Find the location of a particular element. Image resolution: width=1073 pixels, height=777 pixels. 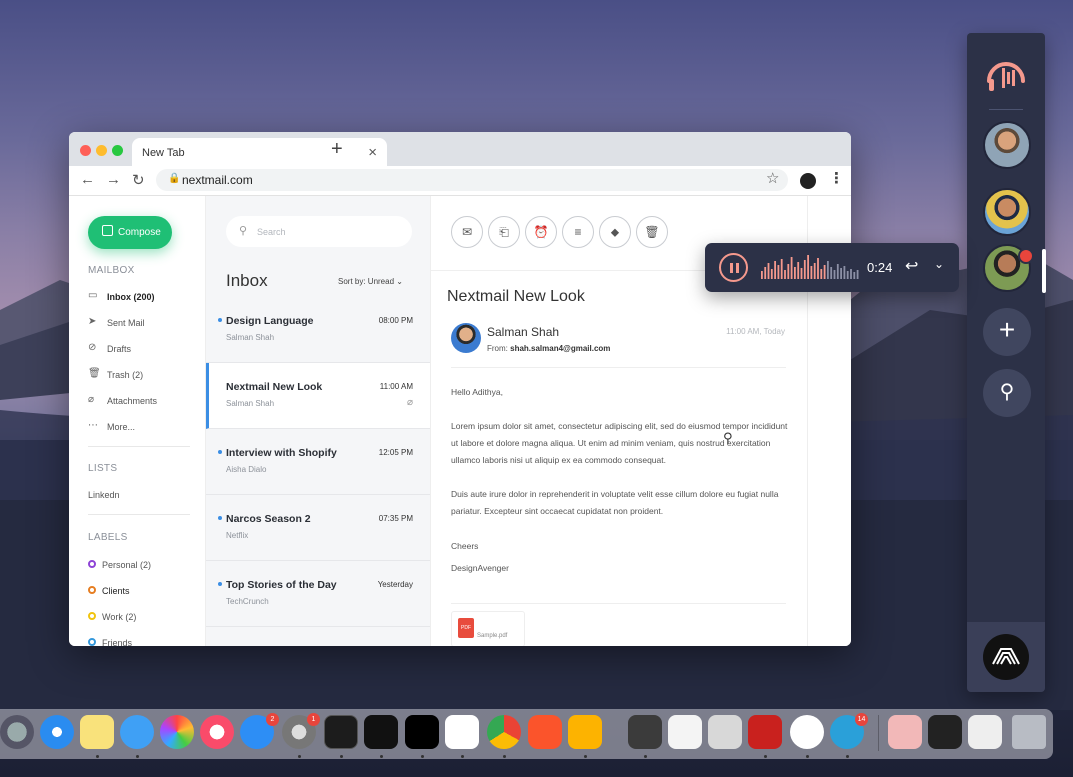

sketch-icon is located at coordinates (585, 732).